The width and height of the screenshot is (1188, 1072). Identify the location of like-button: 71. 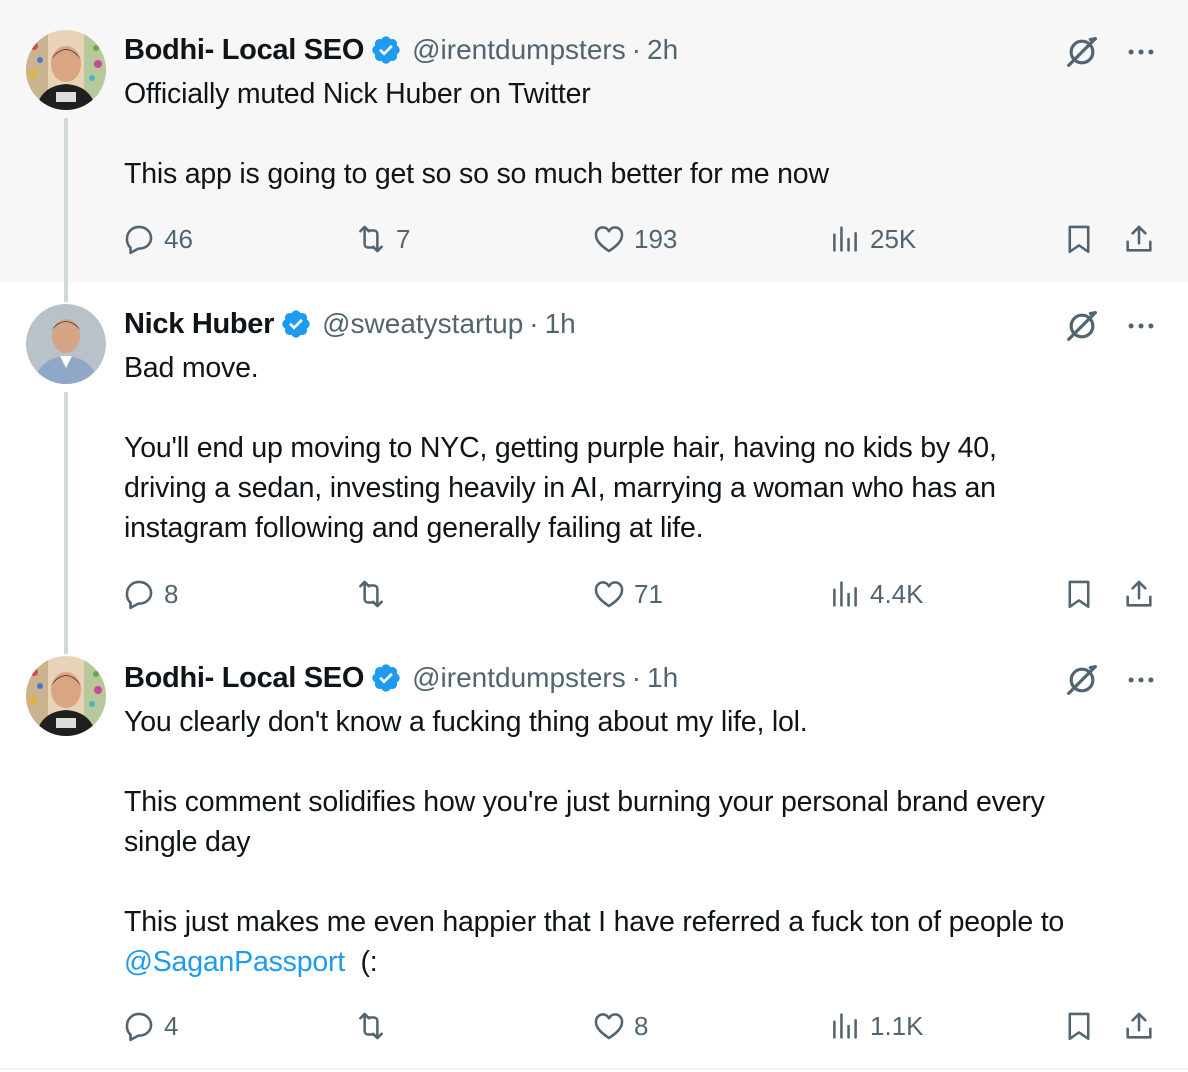
(627, 594).